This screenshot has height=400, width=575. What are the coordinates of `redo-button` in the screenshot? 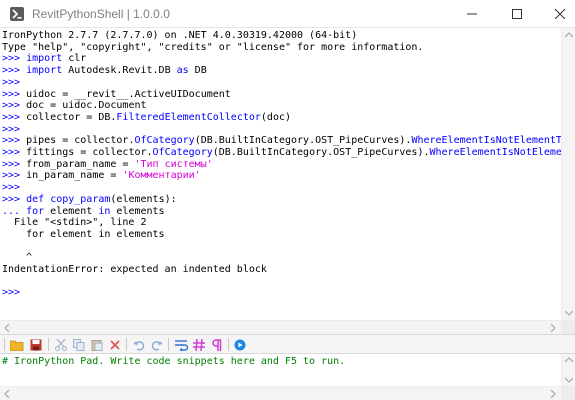 It's located at (157, 345).